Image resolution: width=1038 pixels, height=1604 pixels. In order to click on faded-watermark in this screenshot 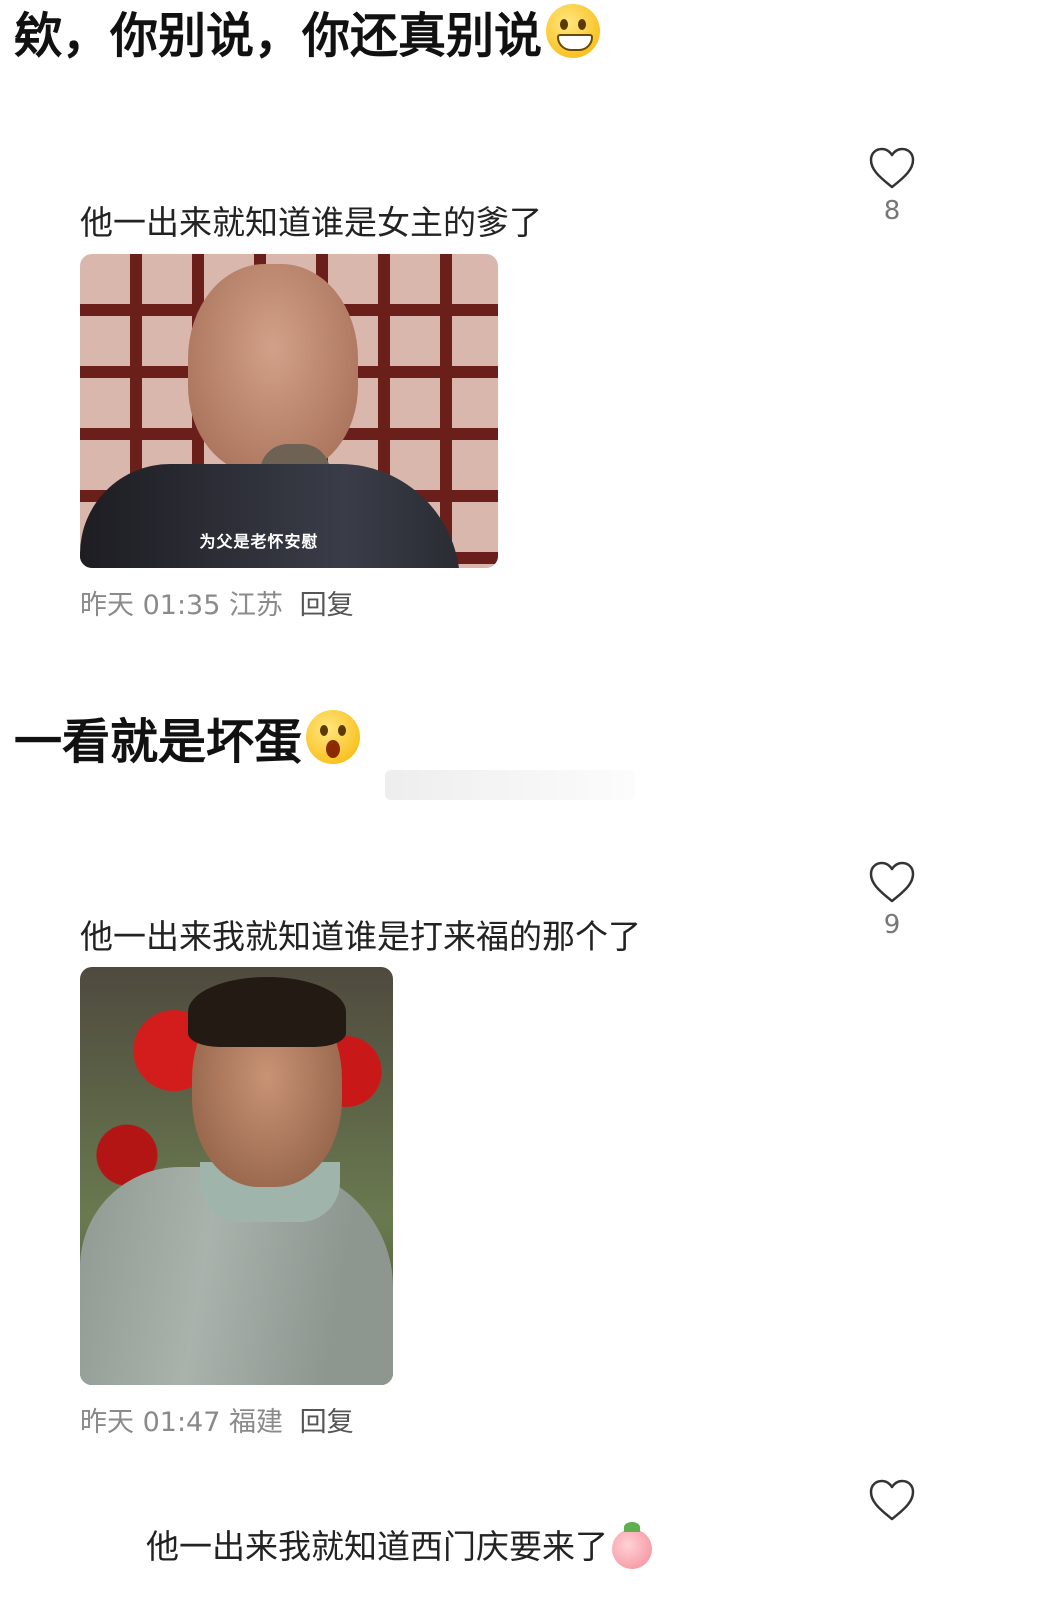, I will do `click(510, 785)`.